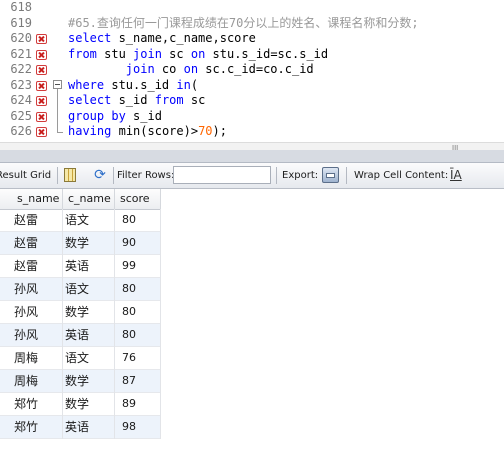 The image size is (504, 465). Describe the element at coordinates (89, 199) in the screenshot. I see `column-header-c-name: c_name` at that location.